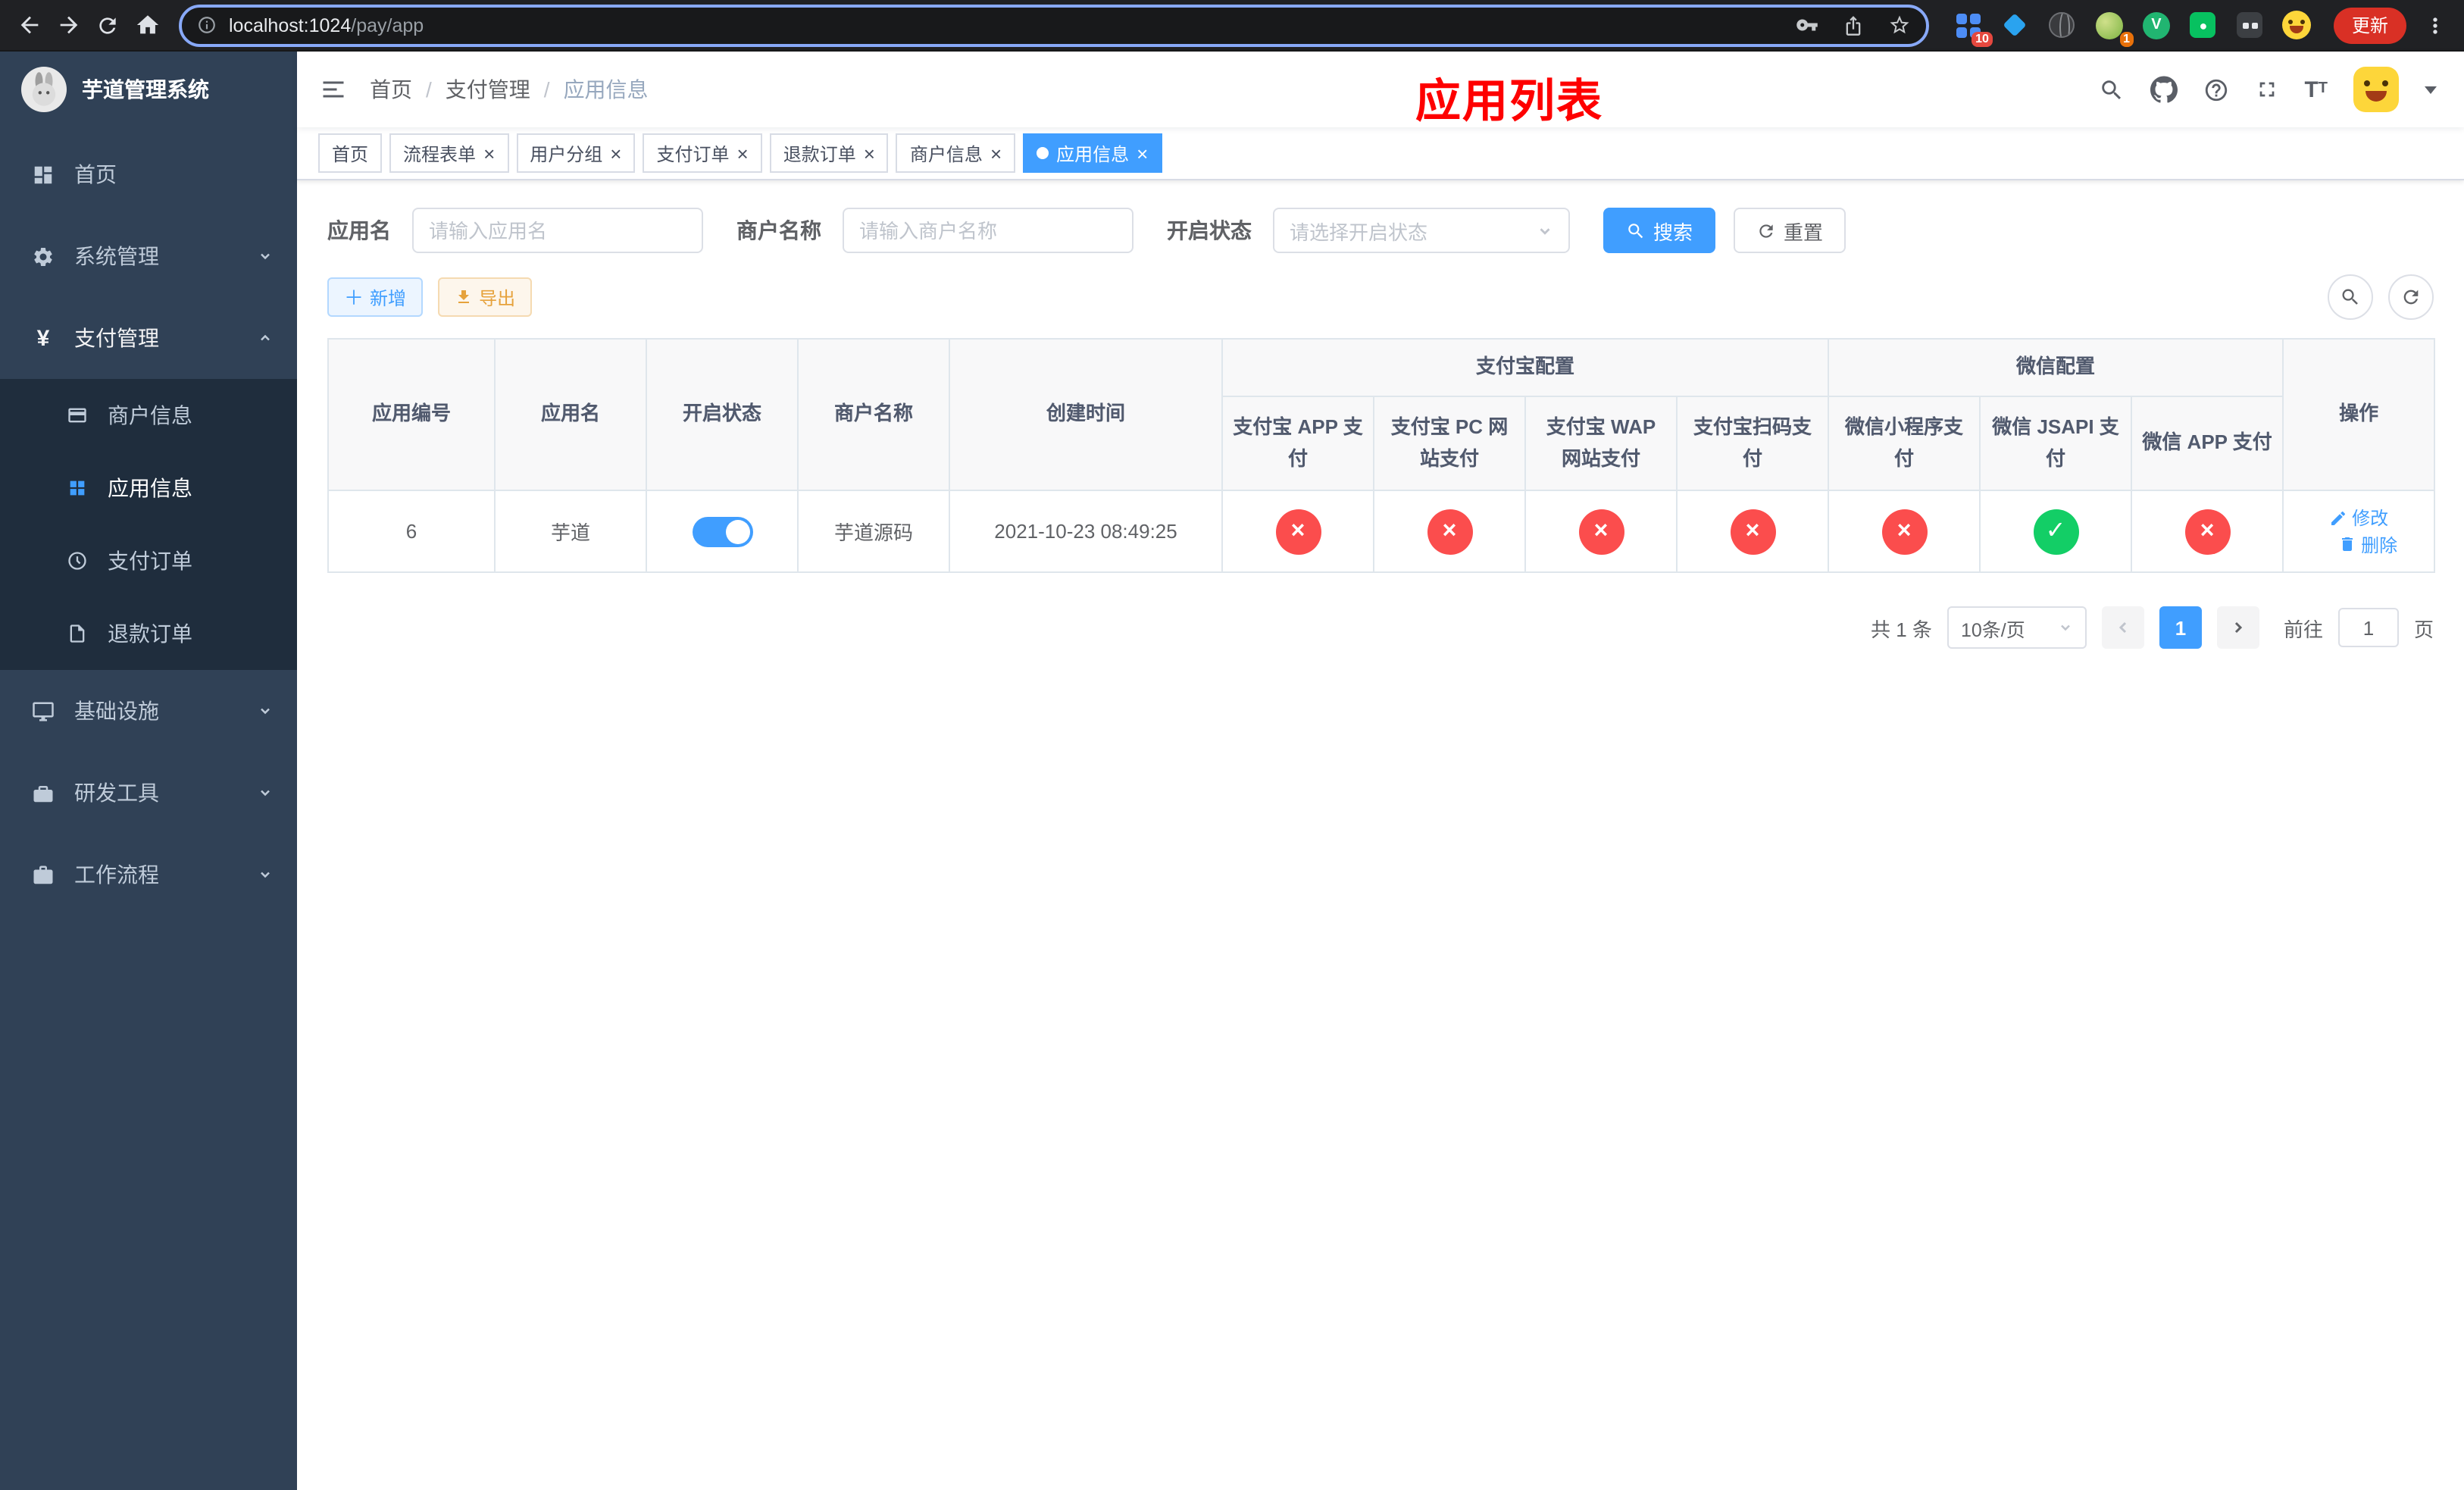 Image resolution: width=2464 pixels, height=1490 pixels. I want to click on password-key-icon, so click(1807, 25).